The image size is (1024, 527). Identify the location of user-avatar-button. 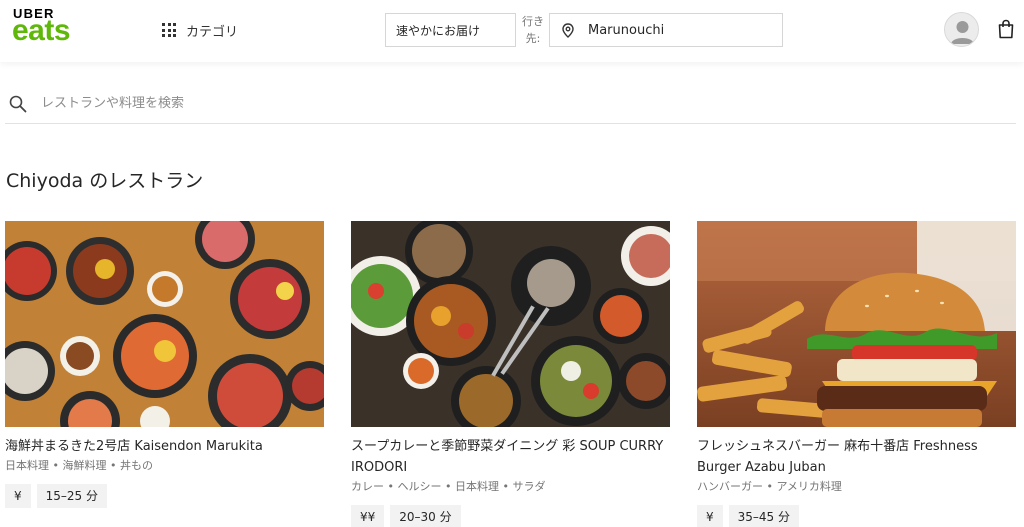
(961, 29).